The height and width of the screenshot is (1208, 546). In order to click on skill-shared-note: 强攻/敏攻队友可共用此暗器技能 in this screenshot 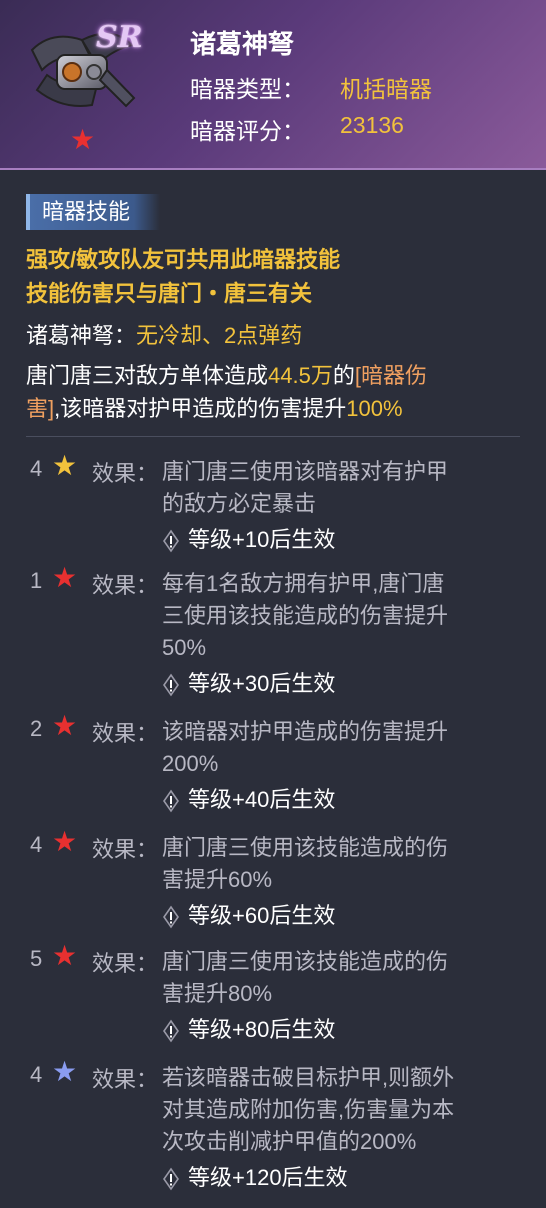, I will do `click(183, 259)`.